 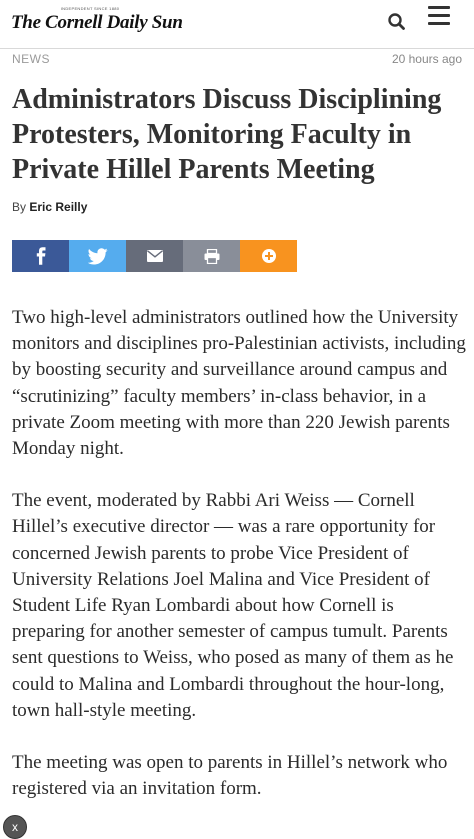 I want to click on twitter-icon, so click(x=97, y=255).